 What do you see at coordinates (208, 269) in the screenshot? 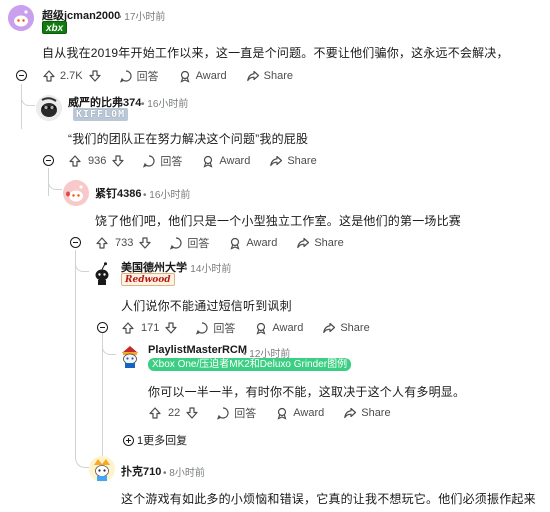
I see `timestamp: • 14小时前` at bounding box center [208, 269].